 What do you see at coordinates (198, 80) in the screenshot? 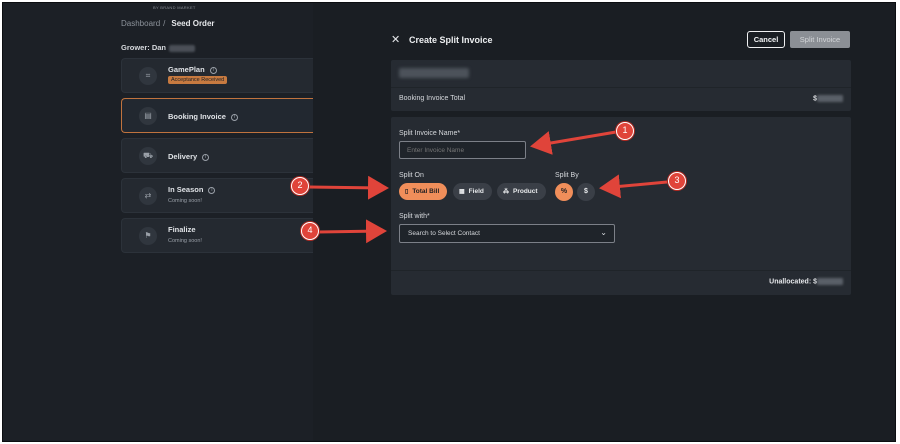
I see `status-badge: Acceptance Received` at bounding box center [198, 80].